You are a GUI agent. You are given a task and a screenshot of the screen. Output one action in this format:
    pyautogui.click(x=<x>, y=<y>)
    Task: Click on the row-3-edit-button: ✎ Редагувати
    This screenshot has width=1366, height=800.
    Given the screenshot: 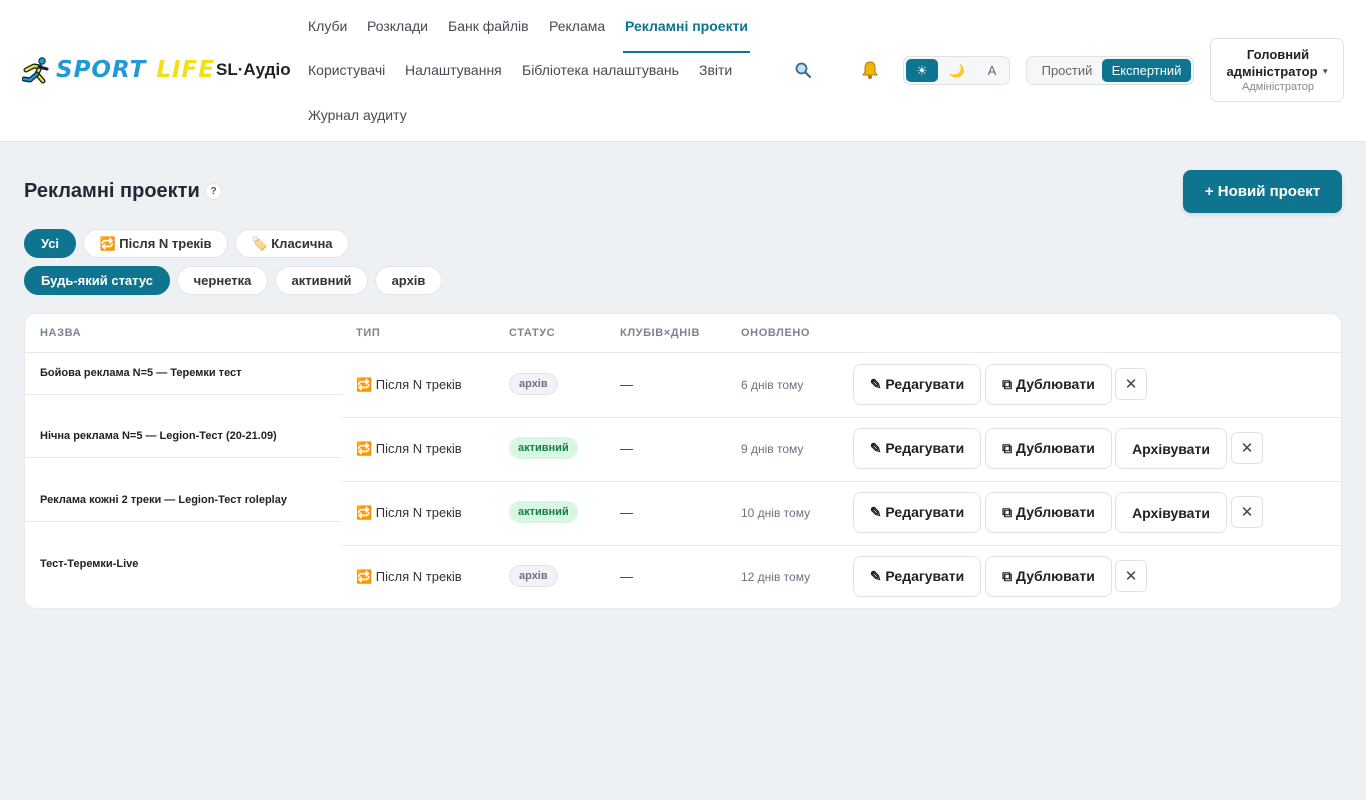 What is the action you would take?
    pyautogui.click(x=917, y=512)
    